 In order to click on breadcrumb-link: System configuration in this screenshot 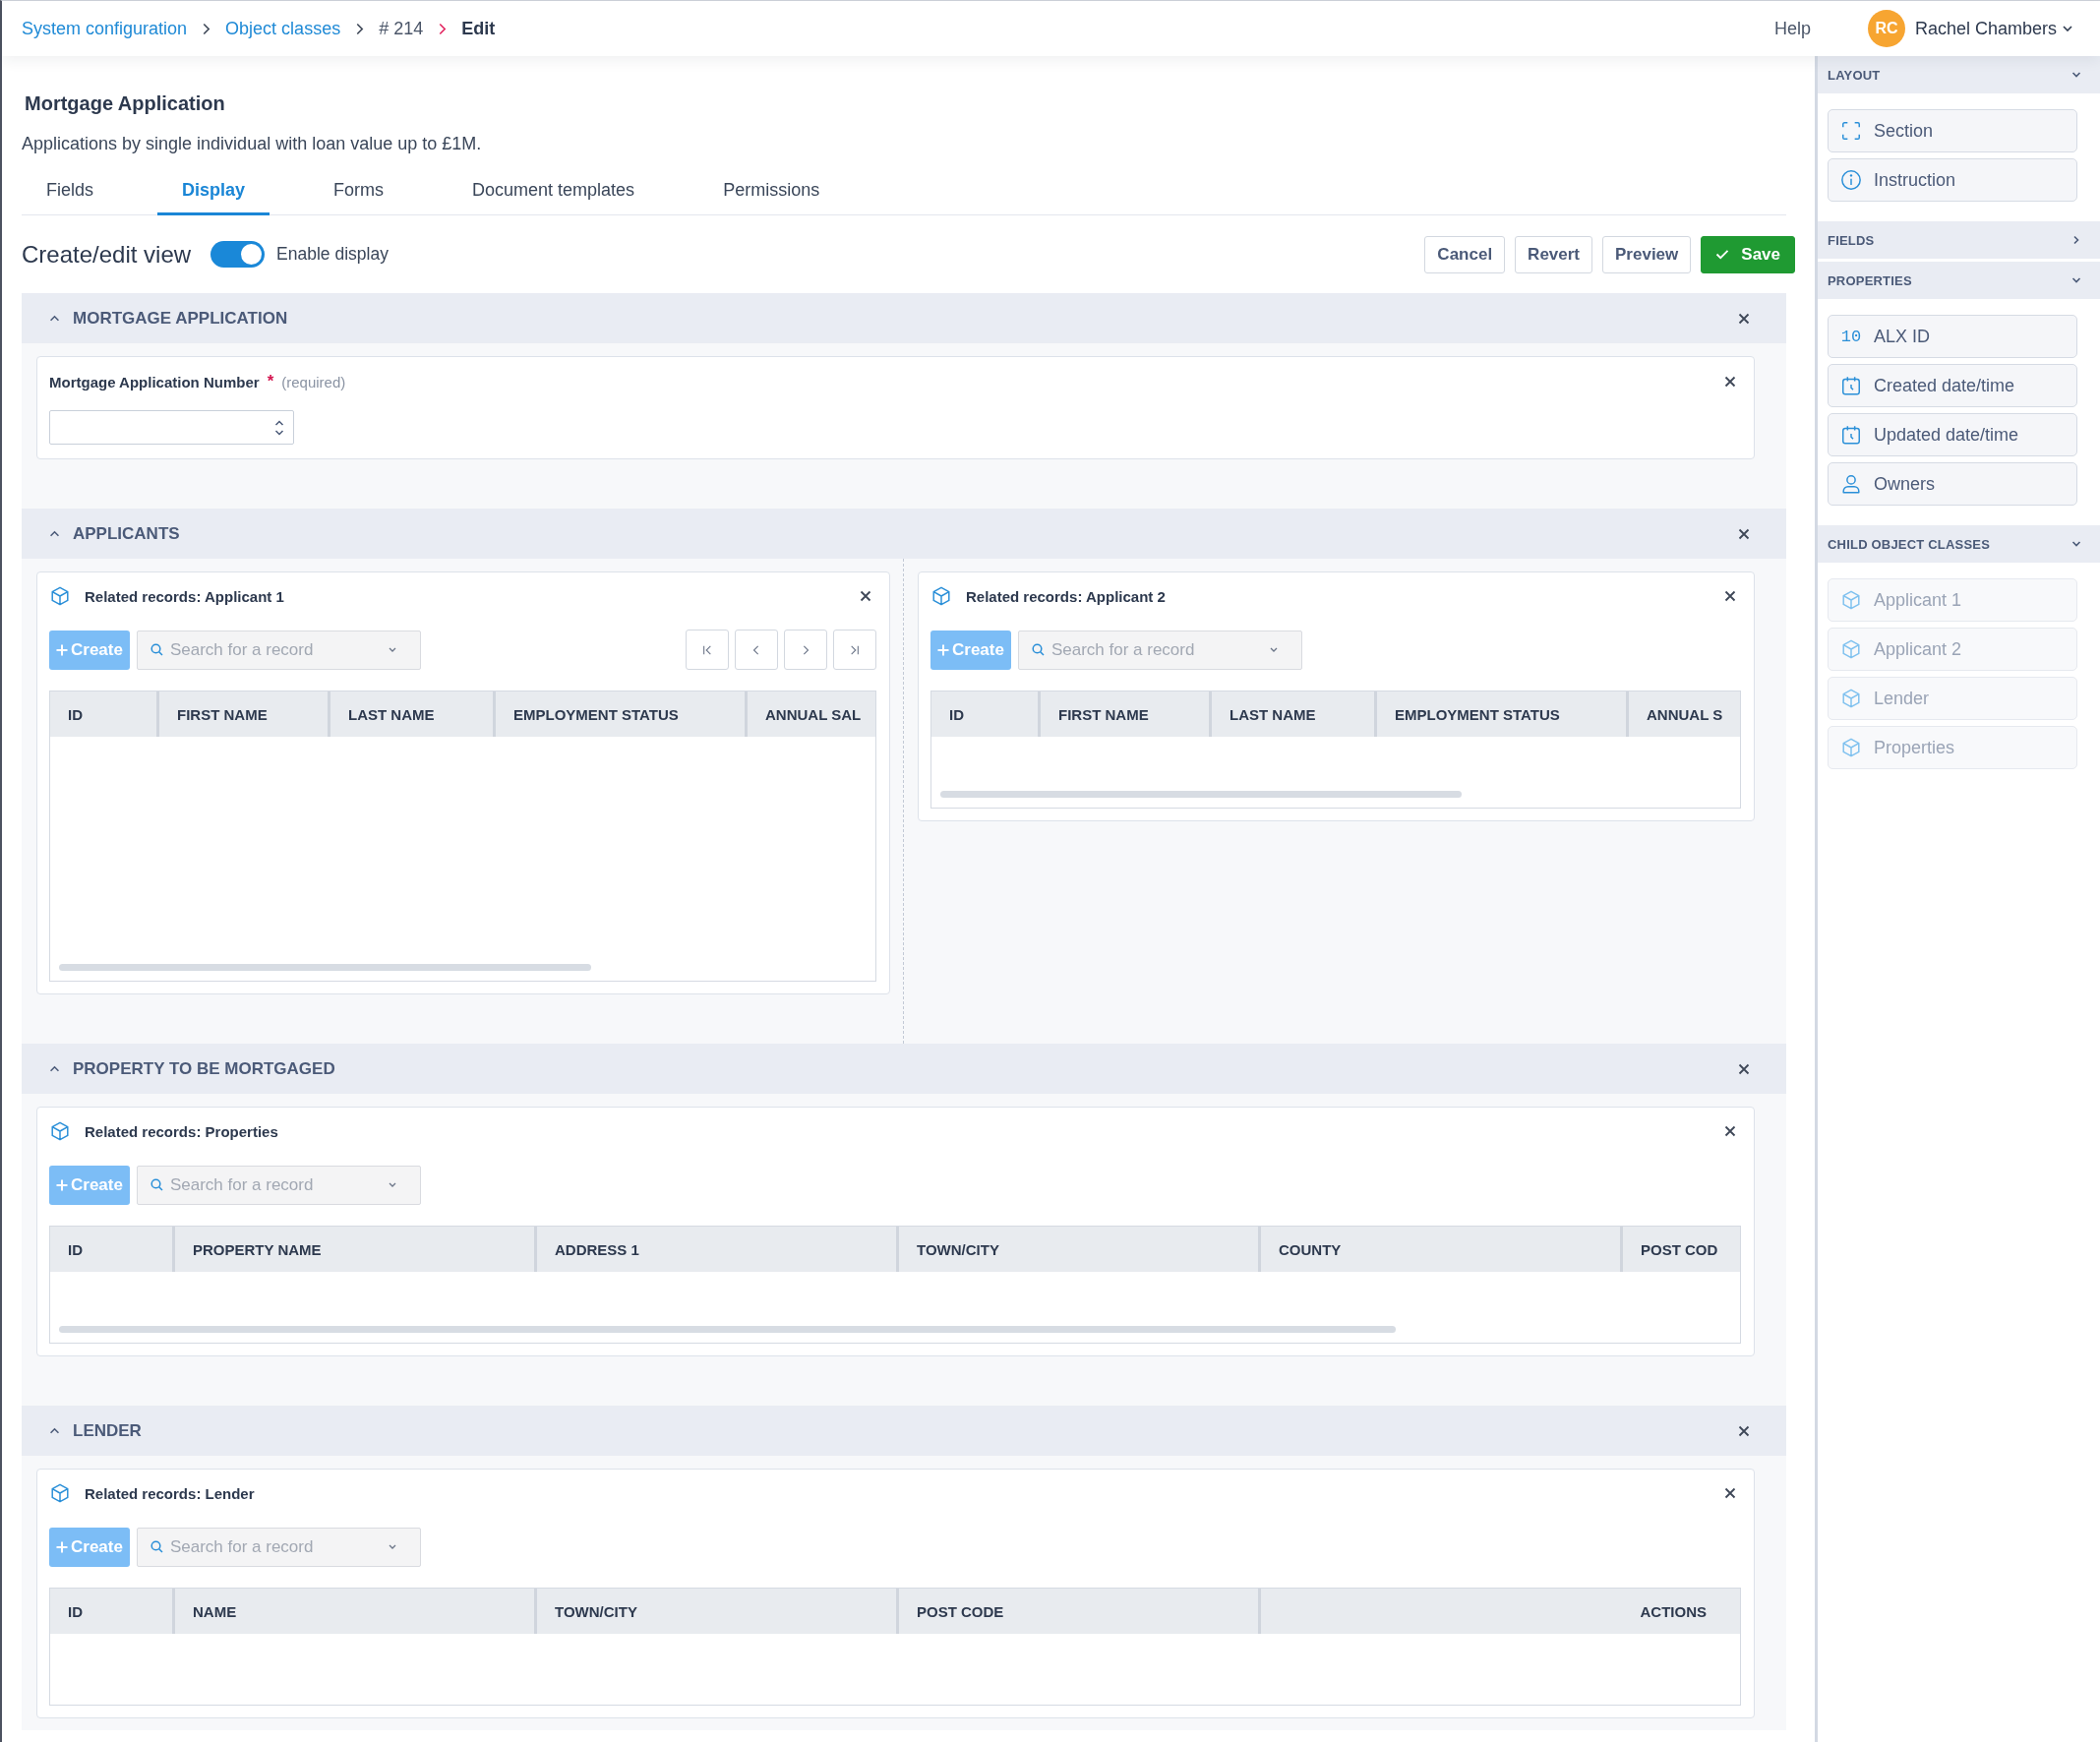, I will do `click(105, 28)`.